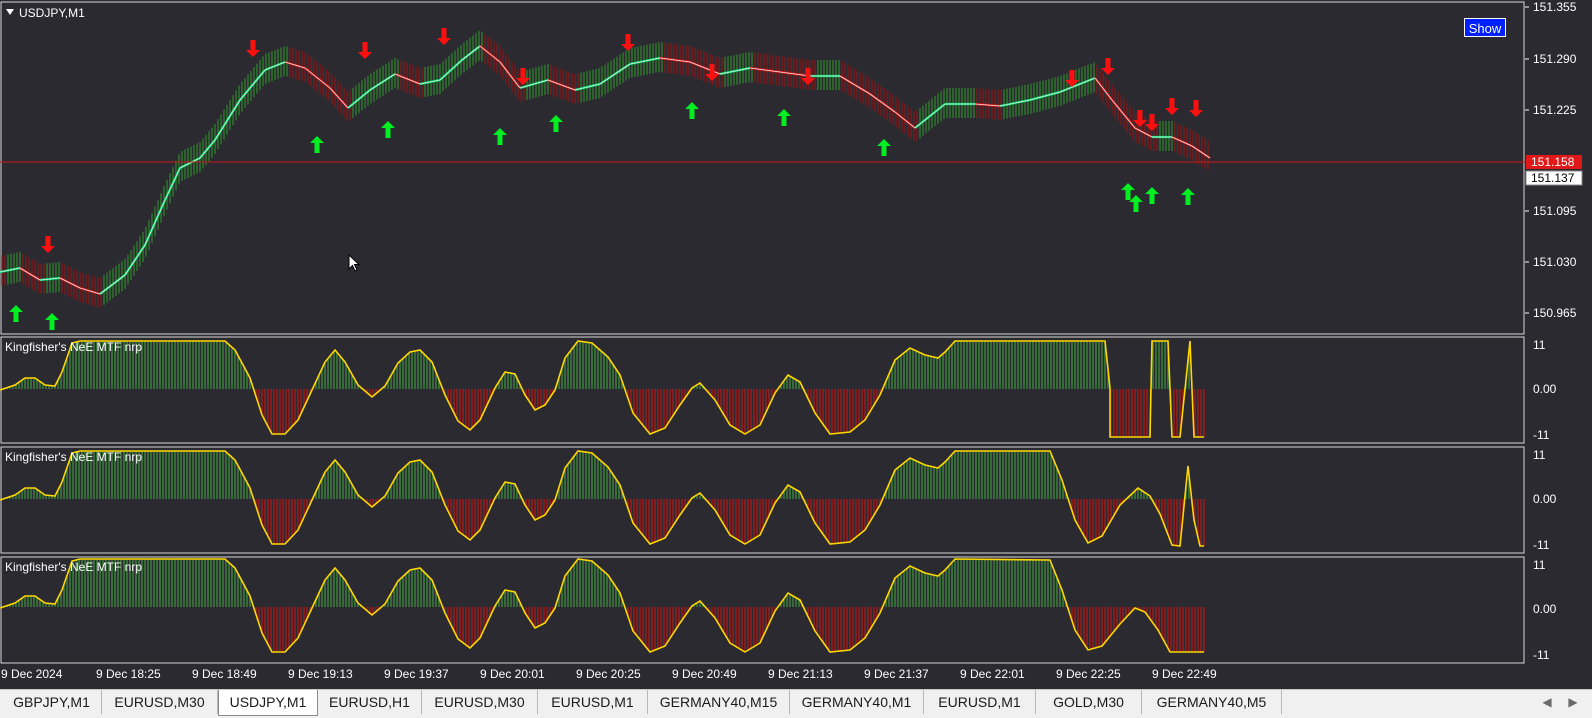 This screenshot has width=1592, height=718. Describe the element at coordinates (992, 674) in the screenshot. I see `time-label: 9 Dec 22:01` at that location.